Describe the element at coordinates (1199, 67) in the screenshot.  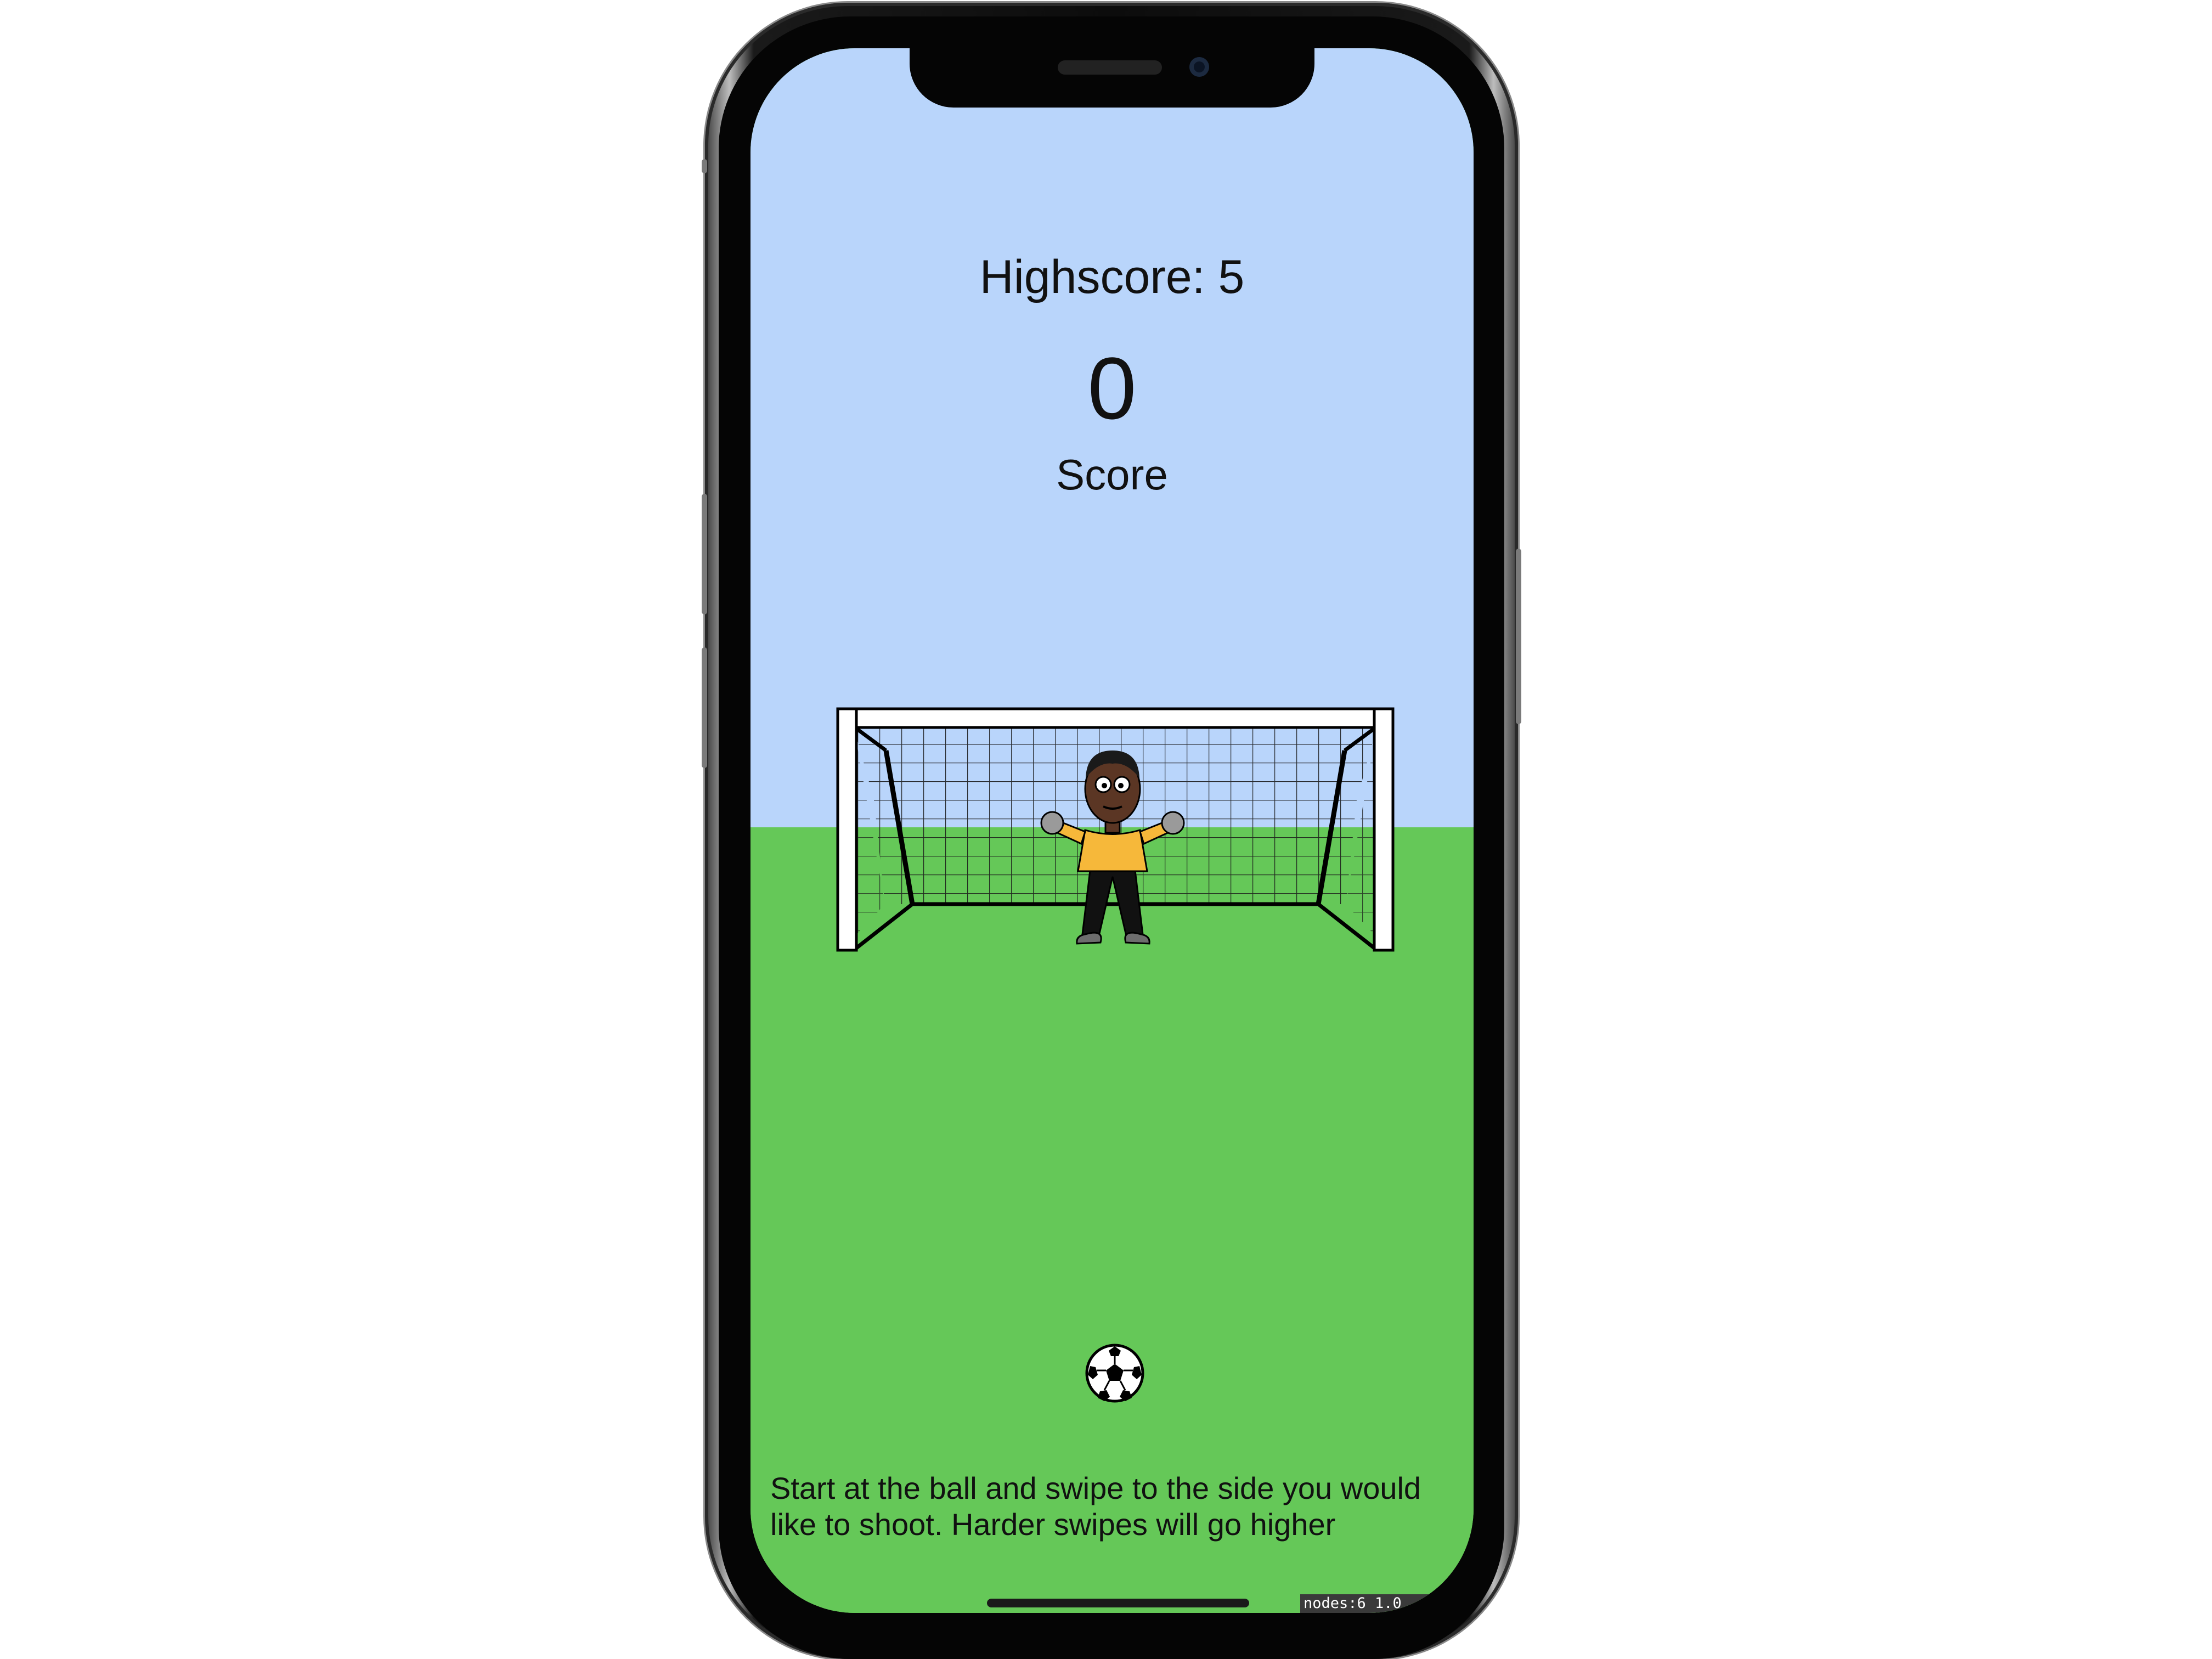
I see `front-camera-icon` at that location.